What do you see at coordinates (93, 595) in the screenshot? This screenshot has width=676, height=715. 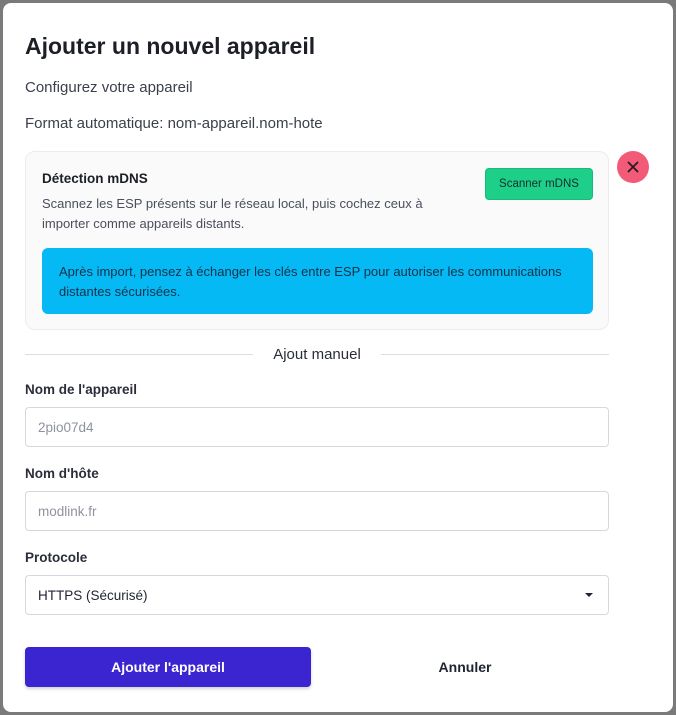 I see `protocol-selected-value: HTTPS (Sécurisé)` at bounding box center [93, 595].